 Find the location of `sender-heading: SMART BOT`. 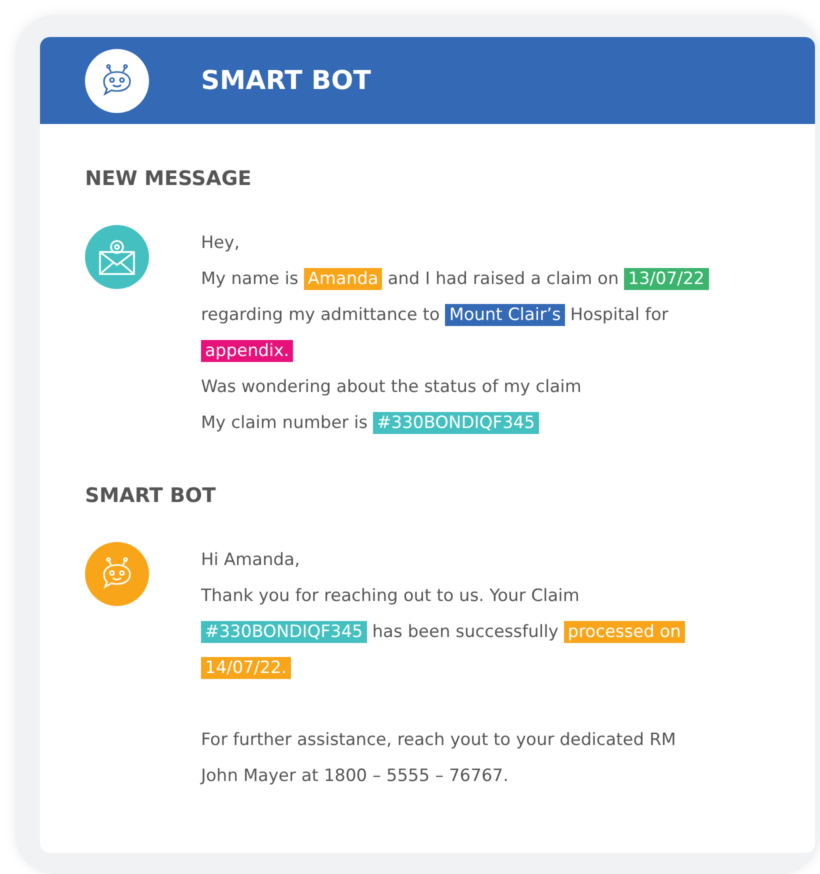

sender-heading: SMART BOT is located at coordinates (151, 495).